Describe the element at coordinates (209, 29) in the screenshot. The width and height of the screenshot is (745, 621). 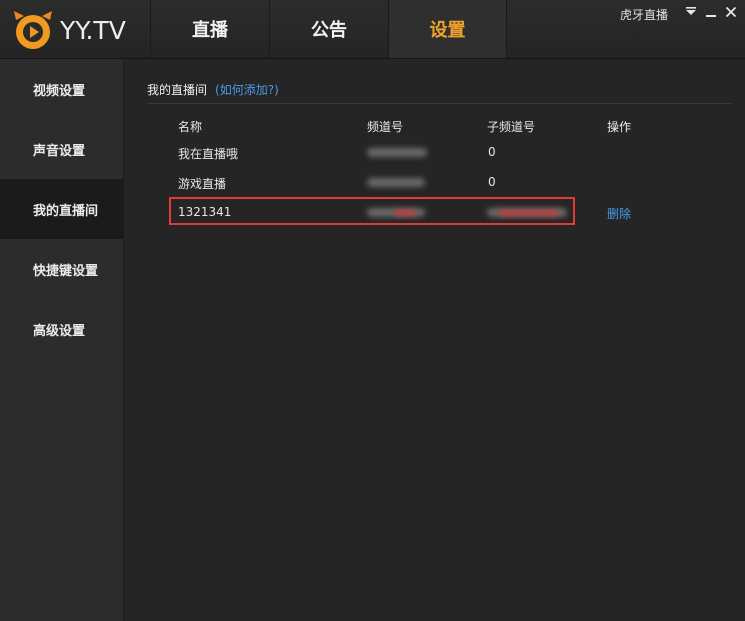
I see `tab-live: 直播` at that location.